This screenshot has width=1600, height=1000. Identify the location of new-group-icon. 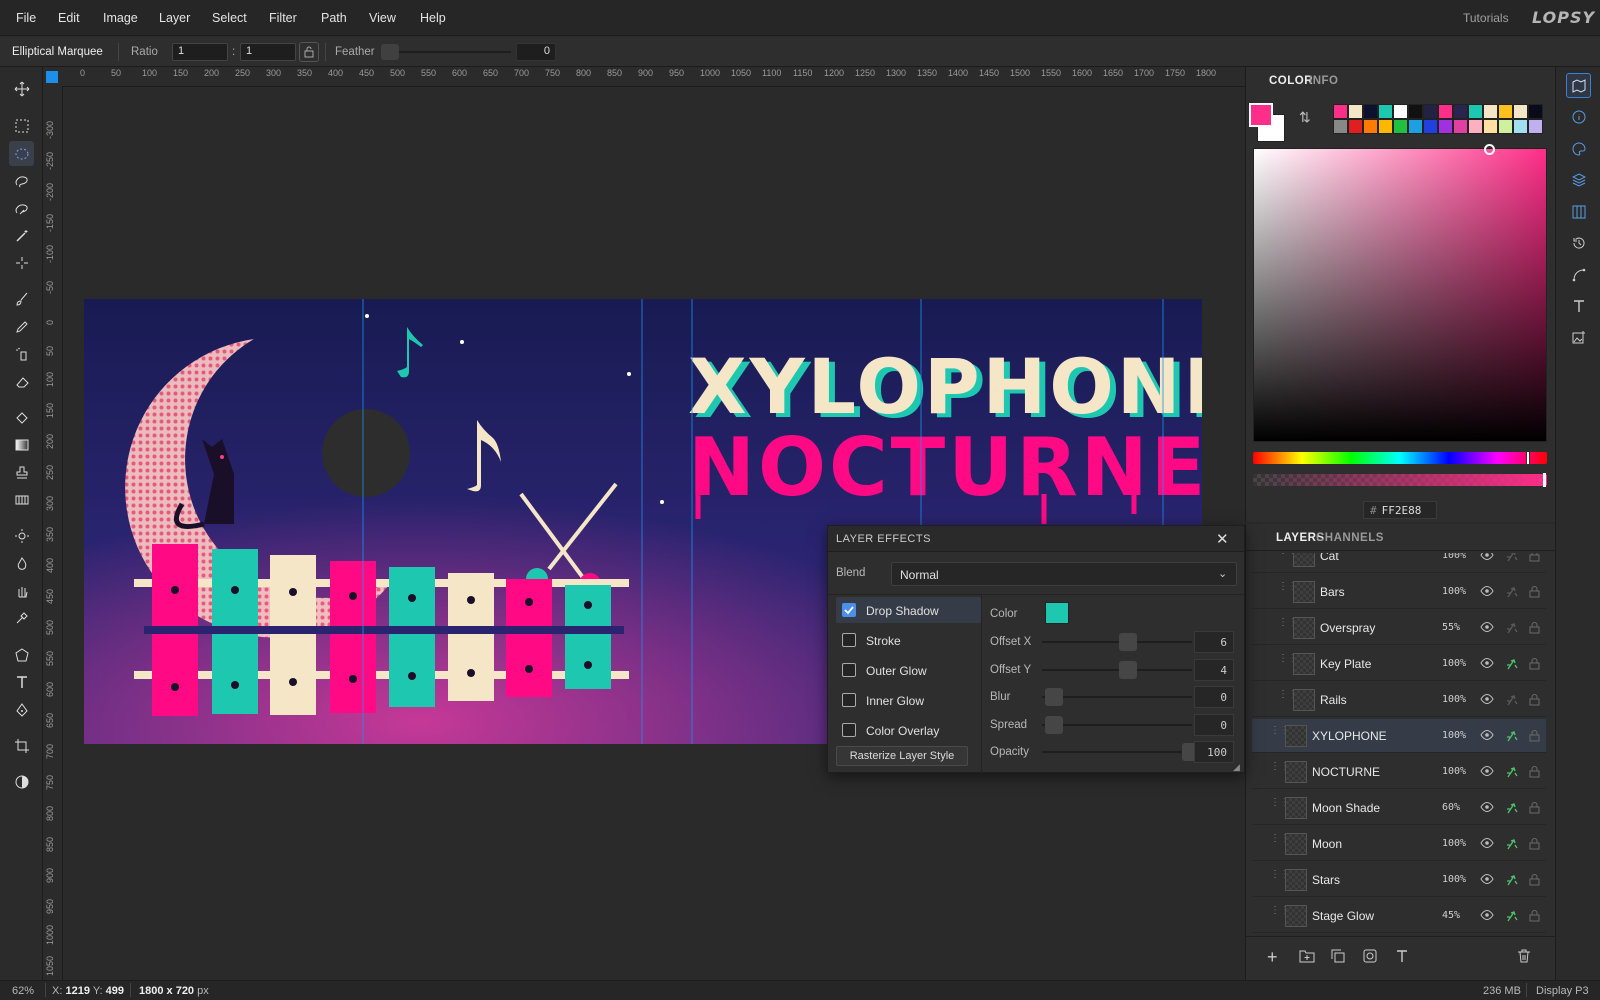
(1307, 957).